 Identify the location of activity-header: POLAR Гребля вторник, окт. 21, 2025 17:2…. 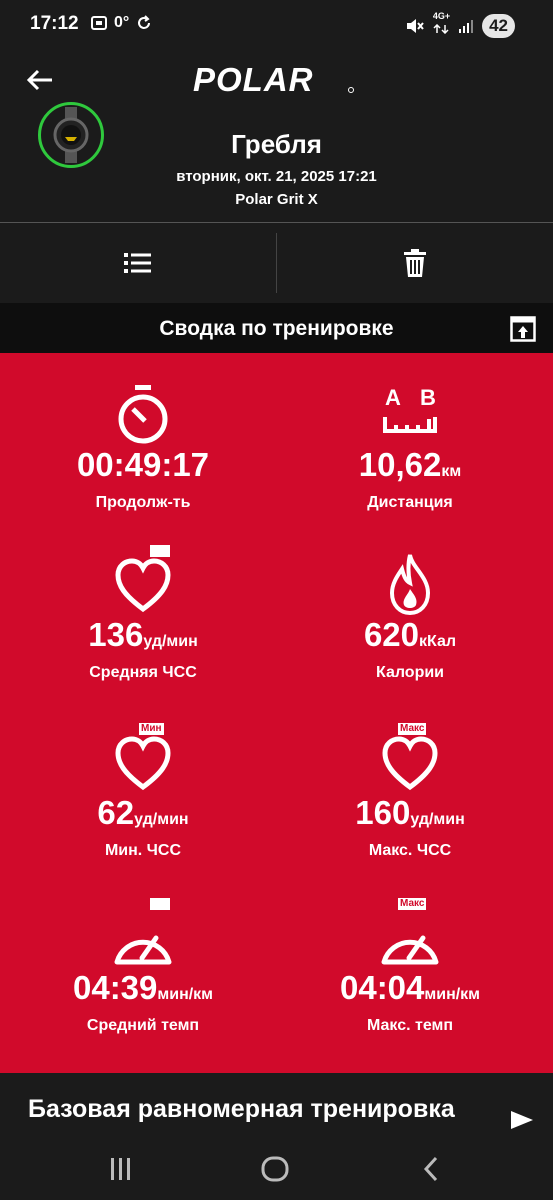
(276, 136).